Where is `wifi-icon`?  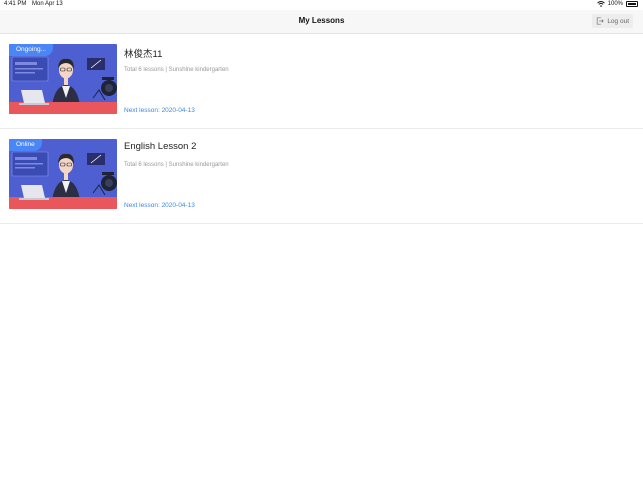
wifi-icon is located at coordinates (600, 4).